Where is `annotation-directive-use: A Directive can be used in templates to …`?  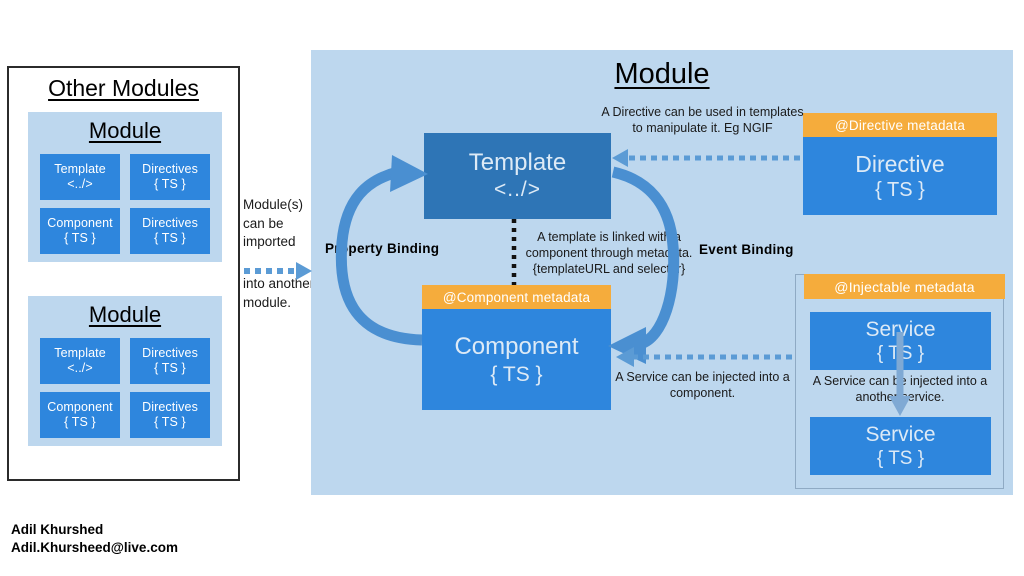 annotation-directive-use: A Directive can be used in templates to … is located at coordinates (702, 120).